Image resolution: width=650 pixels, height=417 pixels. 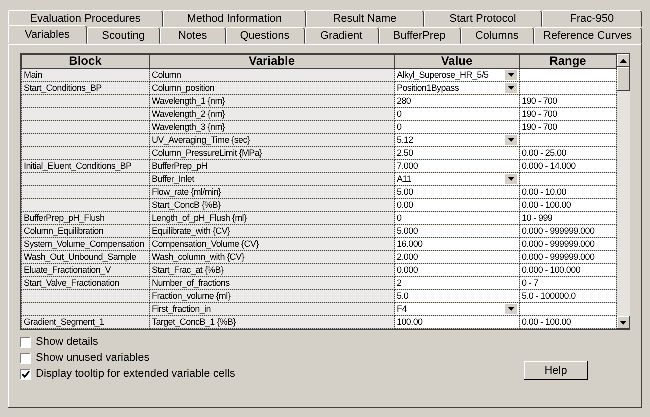 I want to click on column-header: Variable, so click(x=272, y=61).